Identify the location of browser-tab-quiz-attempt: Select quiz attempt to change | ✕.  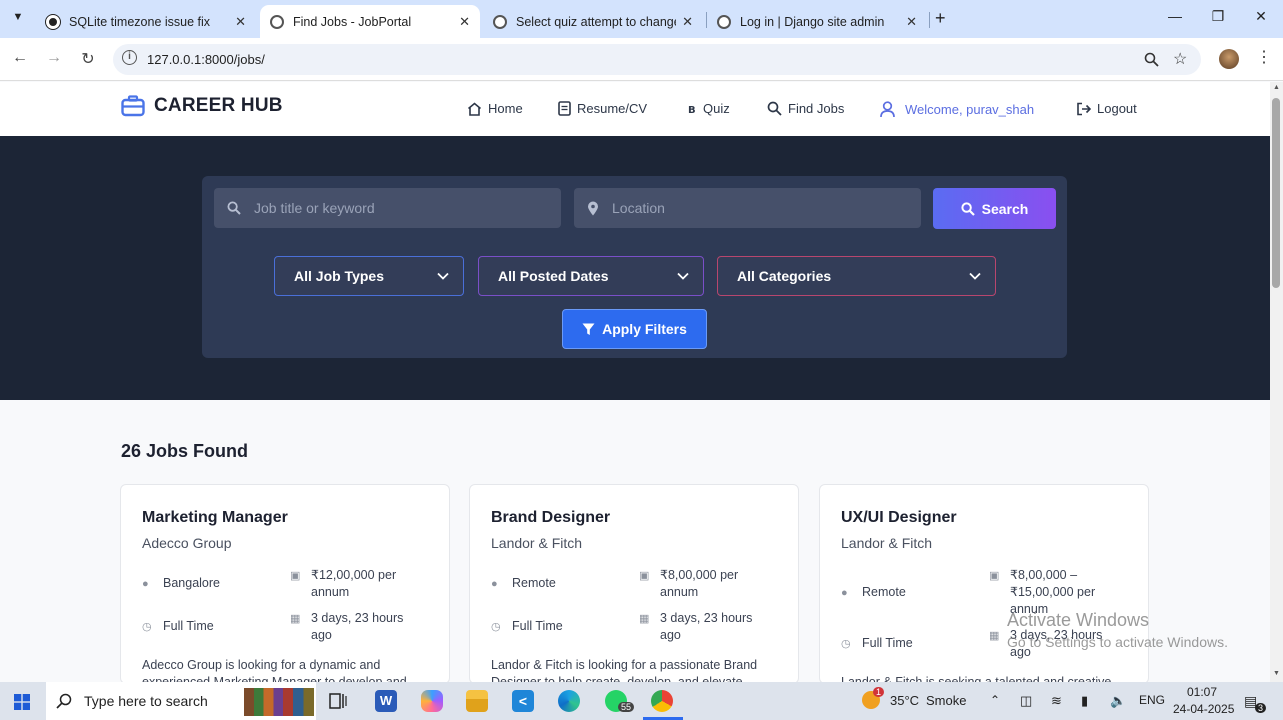
(593, 21).